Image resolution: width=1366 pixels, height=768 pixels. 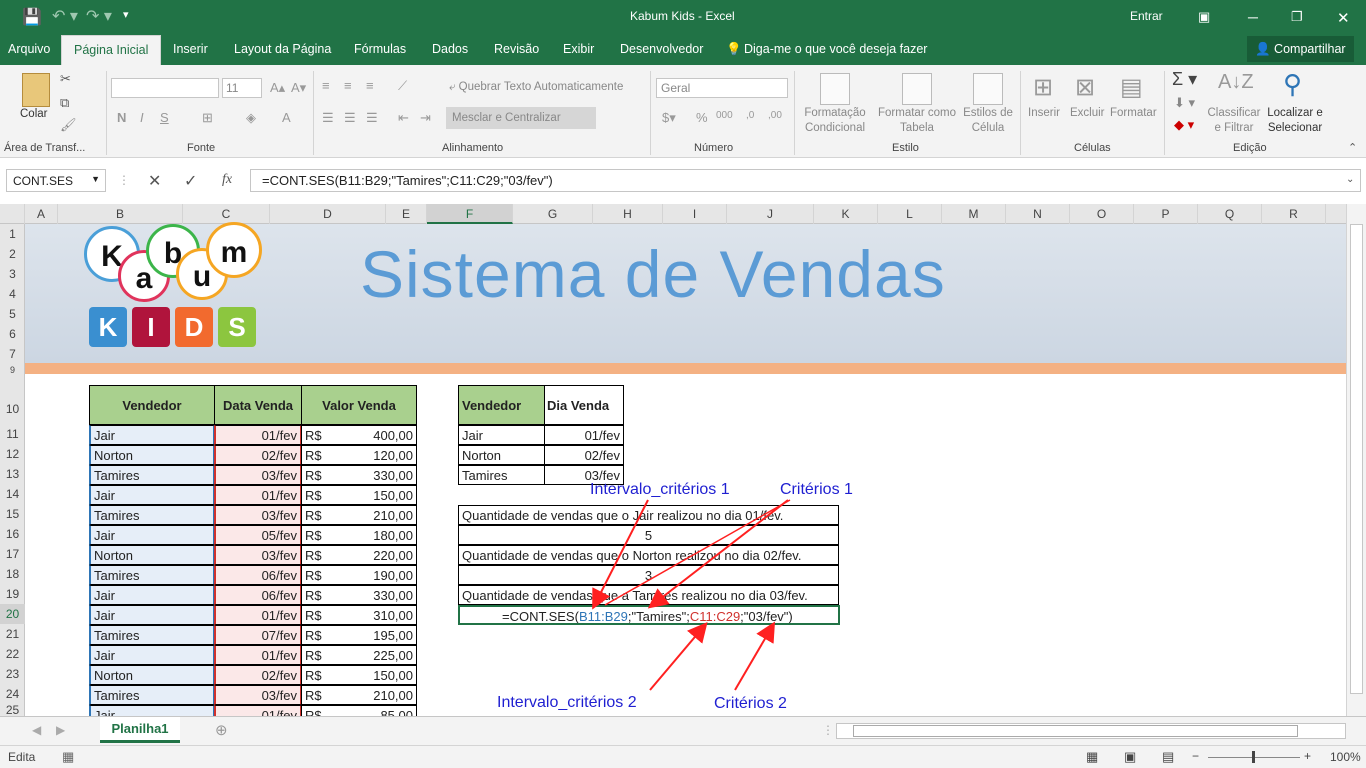 I want to click on arrow-crit1-b, so click(x=697, y=552).